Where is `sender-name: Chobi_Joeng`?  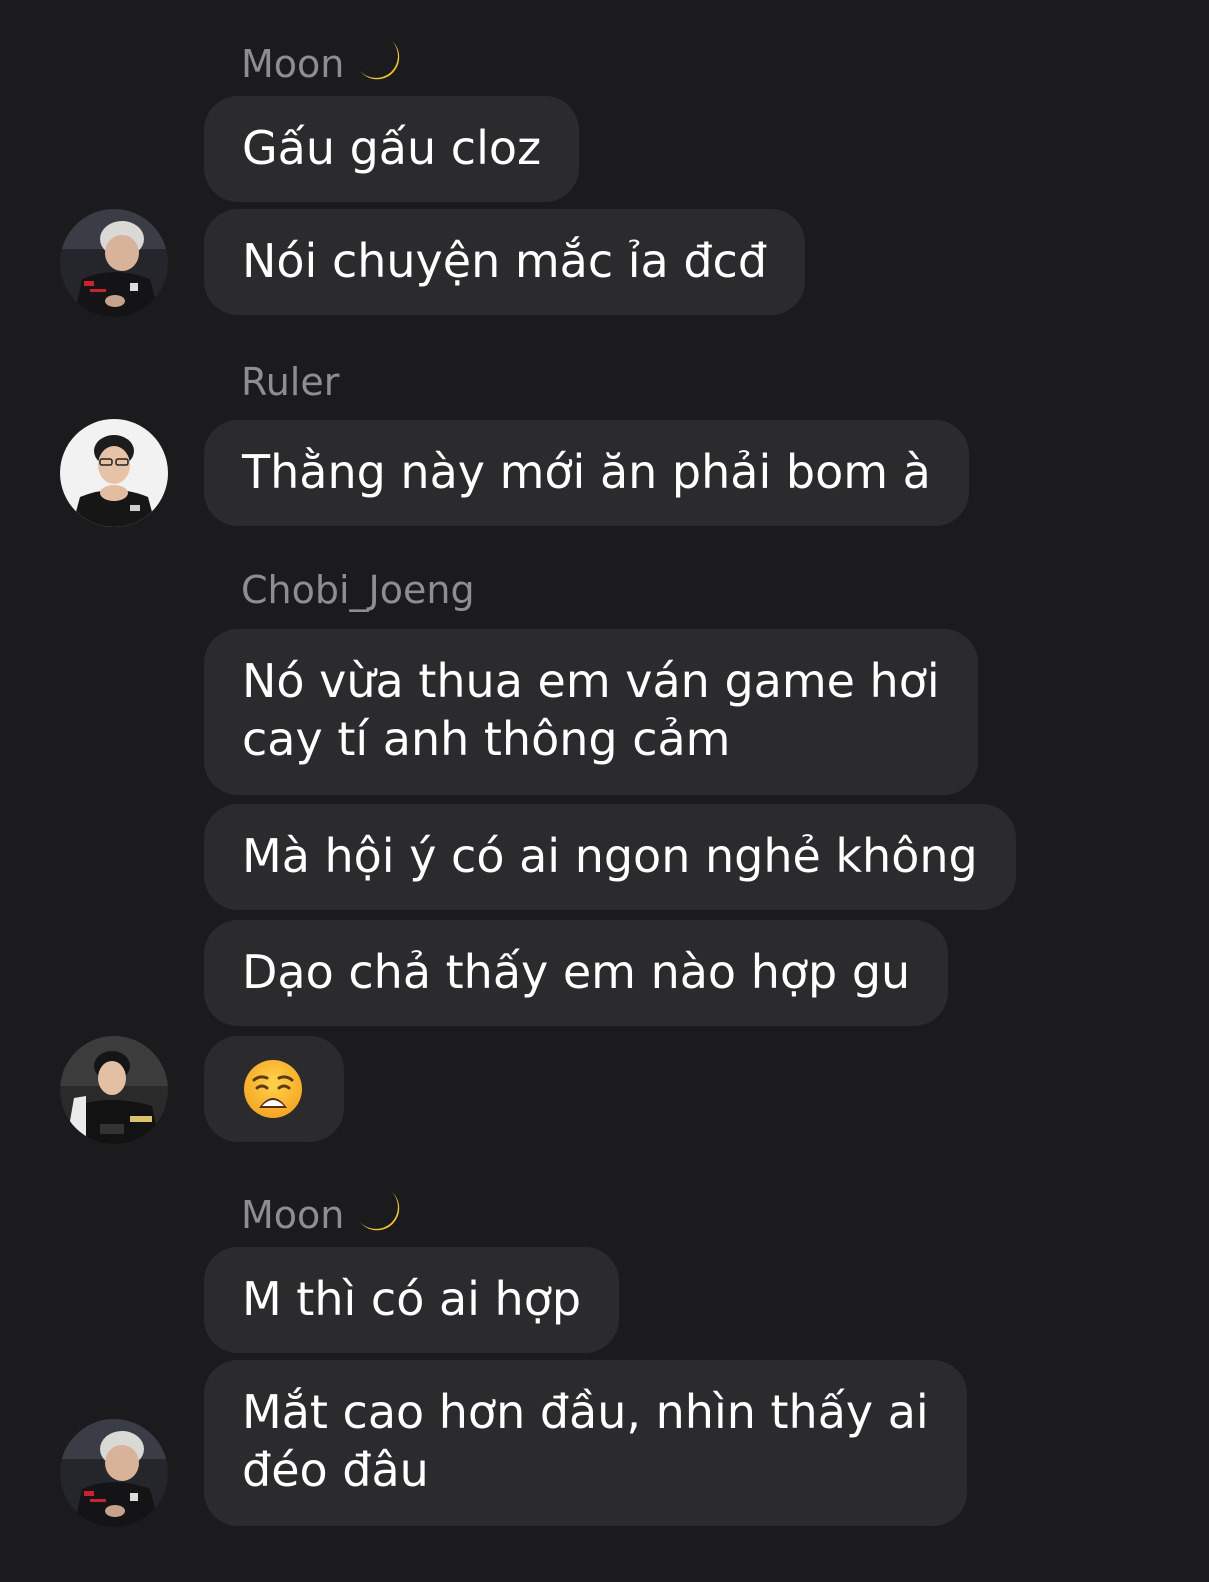 sender-name: Chobi_Joeng is located at coordinates (358, 590).